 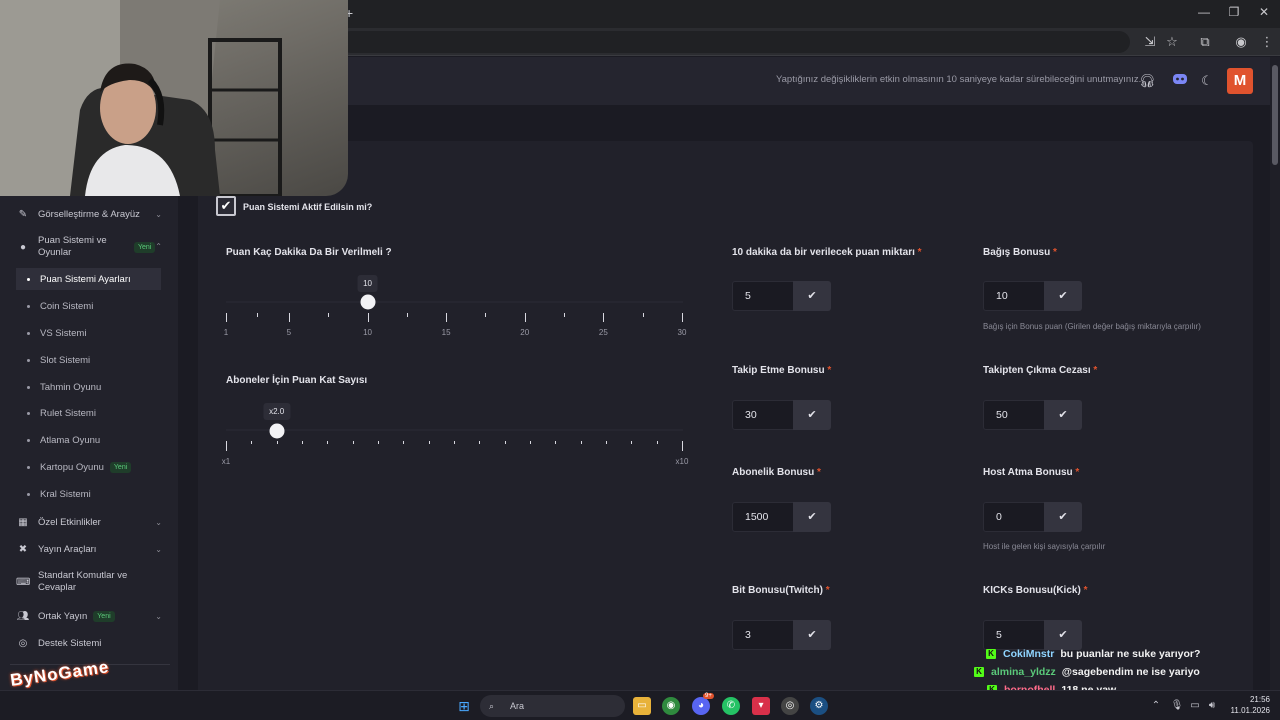 What do you see at coordinates (1032, 590) in the screenshot?
I see `kicks-label-text: KICKs Bonusu(Kick)` at bounding box center [1032, 590].